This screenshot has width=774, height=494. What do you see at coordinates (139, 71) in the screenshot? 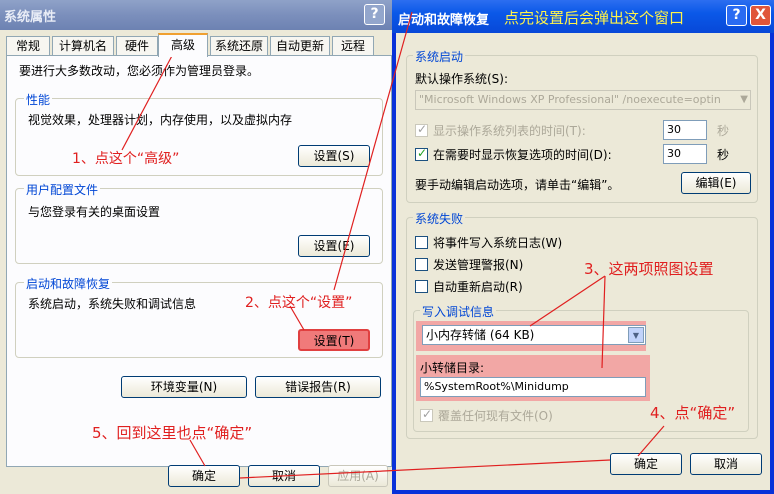
I see `admin-note: 要进行大多数改动，您必须作为管理员登录。` at bounding box center [139, 71].